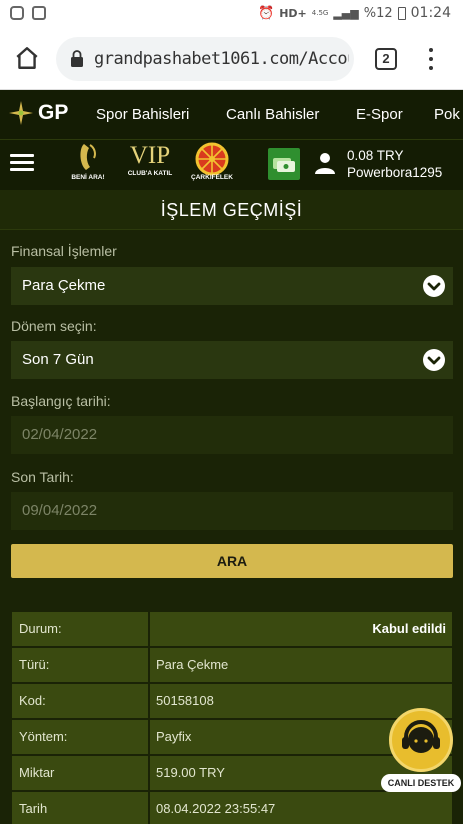 Image resolution: width=463 pixels, height=824 pixels. Describe the element at coordinates (386, 59) in the screenshot. I see `tab-switcher-button: 2` at that location.